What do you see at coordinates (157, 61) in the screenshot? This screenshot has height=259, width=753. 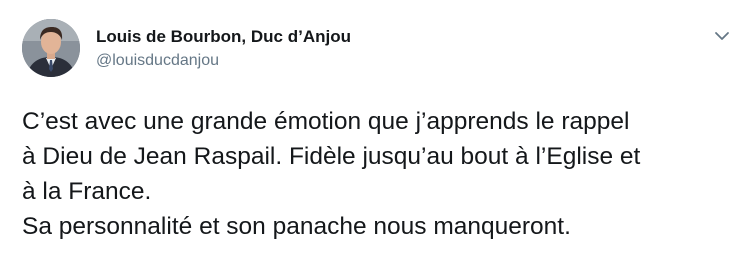 I see `author-handle: @louisducdanjou` at bounding box center [157, 61].